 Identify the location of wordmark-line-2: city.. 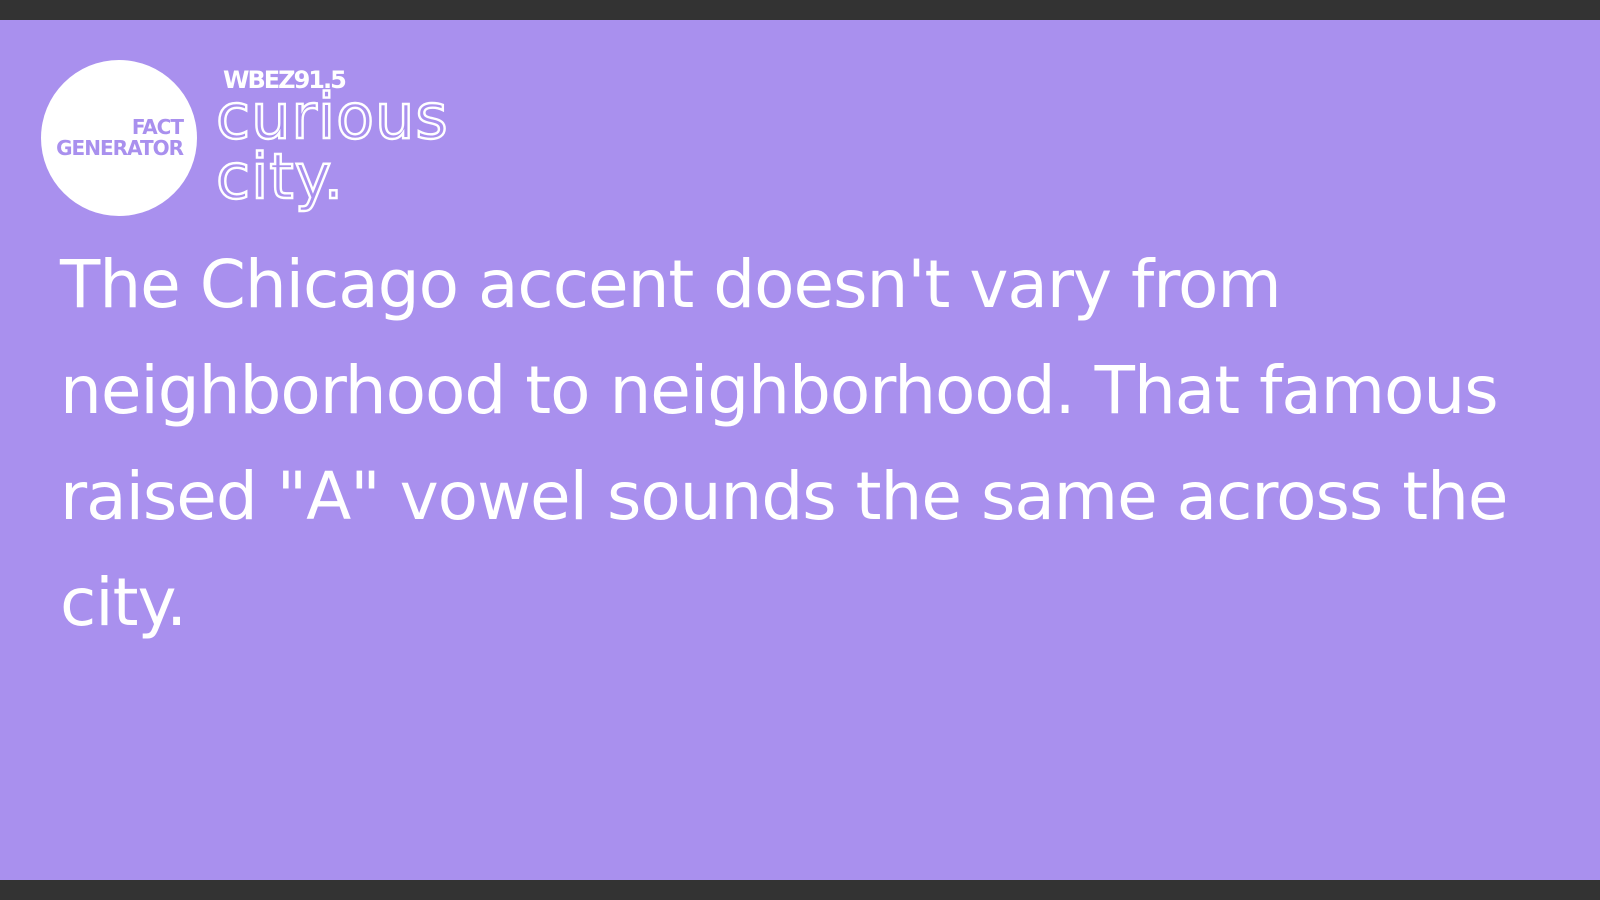
(280, 176).